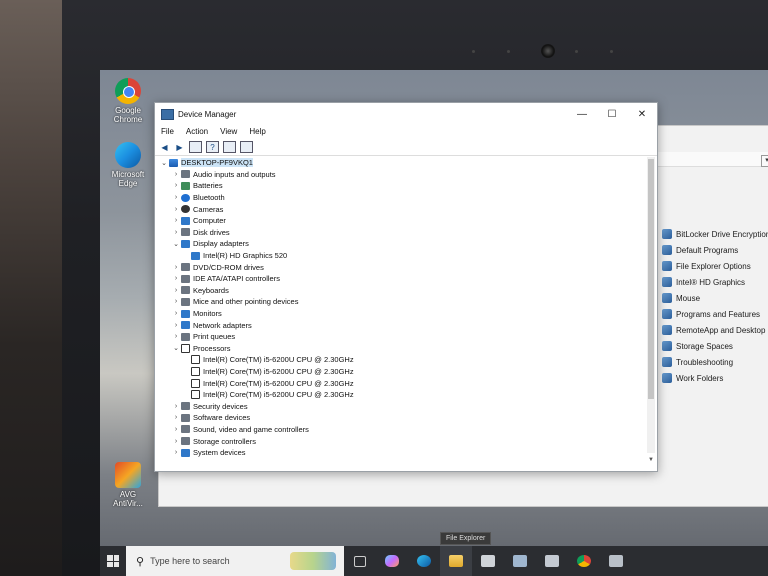 The height and width of the screenshot is (576, 768). Describe the element at coordinates (401, 453) in the screenshot. I see `tree-node: › System devices` at that location.